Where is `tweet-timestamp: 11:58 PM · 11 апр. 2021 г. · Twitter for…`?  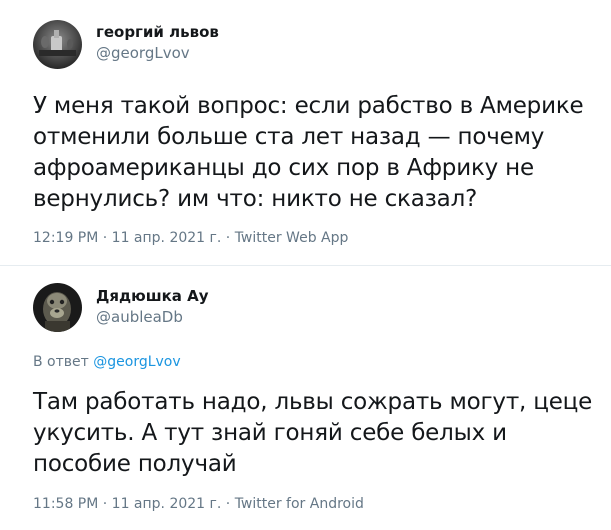 tweet-timestamp: 11:58 PM · 11 апр. 2021 г. · Twitter for… is located at coordinates (198, 504).